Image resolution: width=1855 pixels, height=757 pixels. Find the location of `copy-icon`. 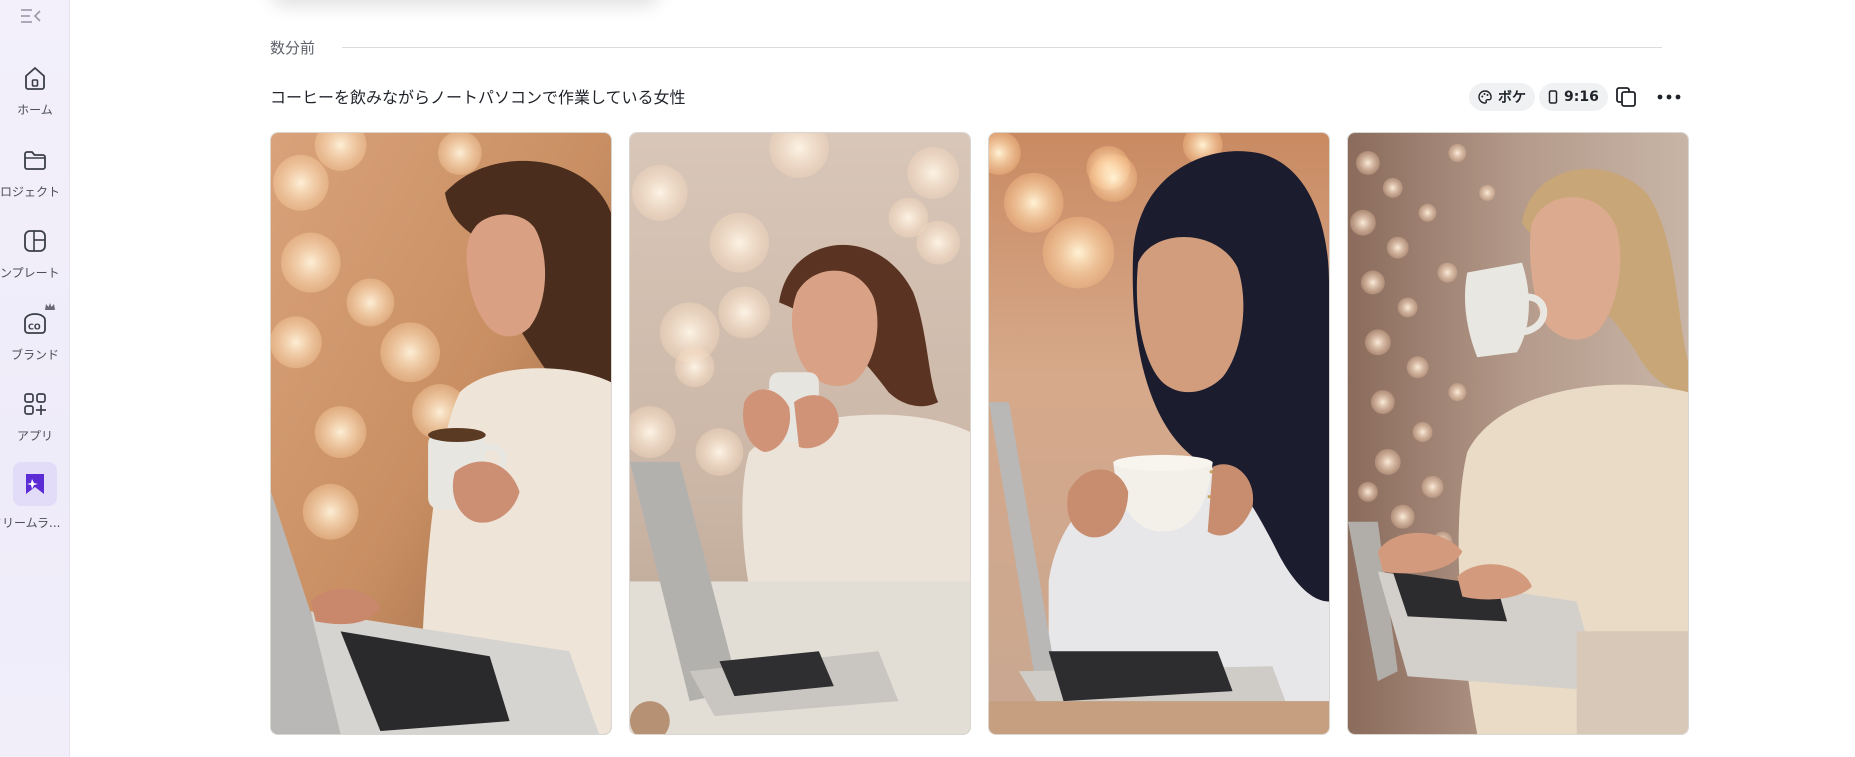

copy-icon is located at coordinates (1626, 97).